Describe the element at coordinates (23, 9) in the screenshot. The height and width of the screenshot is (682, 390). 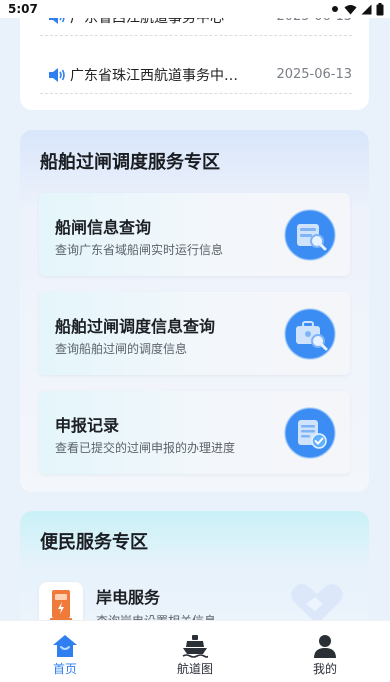
I see `status-time: 5:07` at that location.